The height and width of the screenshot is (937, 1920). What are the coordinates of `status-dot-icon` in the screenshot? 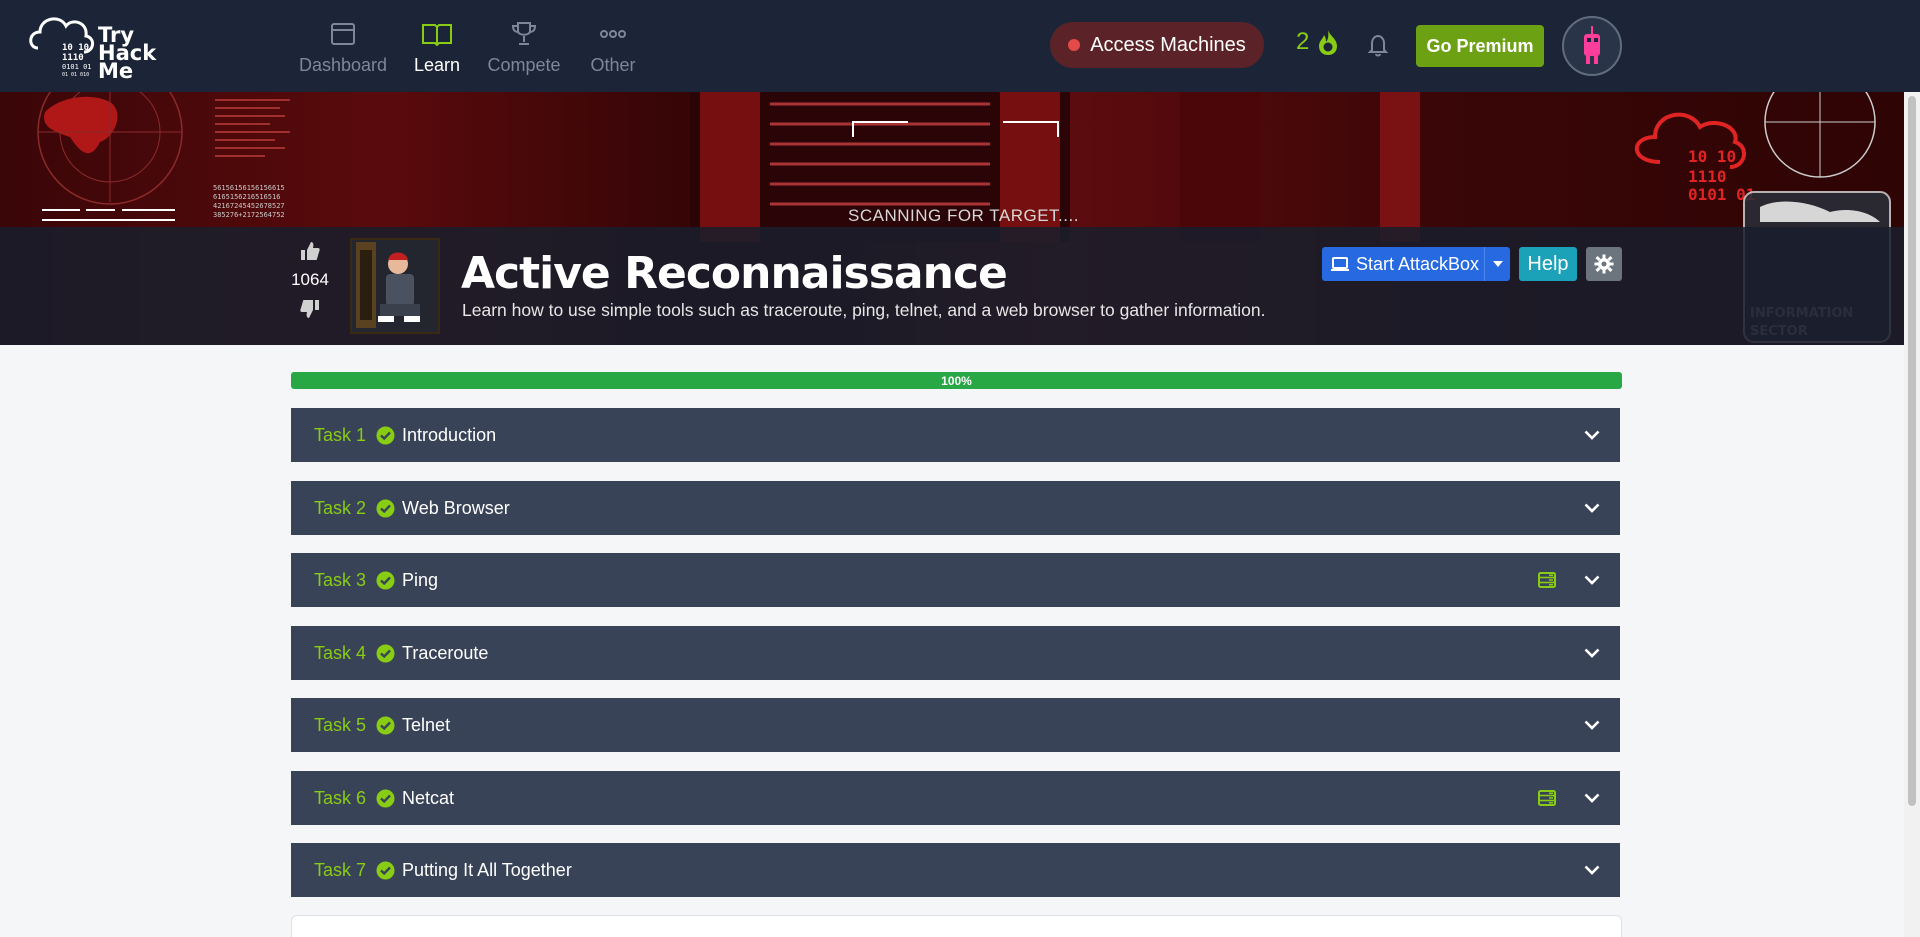 It's located at (1074, 45).